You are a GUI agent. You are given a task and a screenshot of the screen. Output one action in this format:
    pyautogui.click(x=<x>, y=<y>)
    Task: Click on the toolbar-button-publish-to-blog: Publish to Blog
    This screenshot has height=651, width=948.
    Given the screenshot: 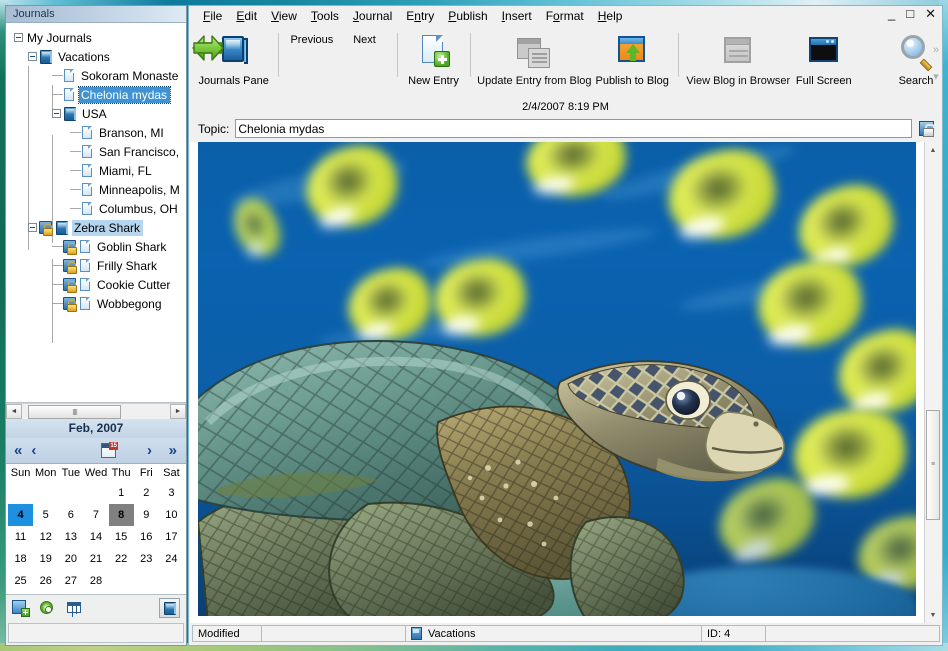 What is the action you would take?
    pyautogui.click(x=632, y=58)
    